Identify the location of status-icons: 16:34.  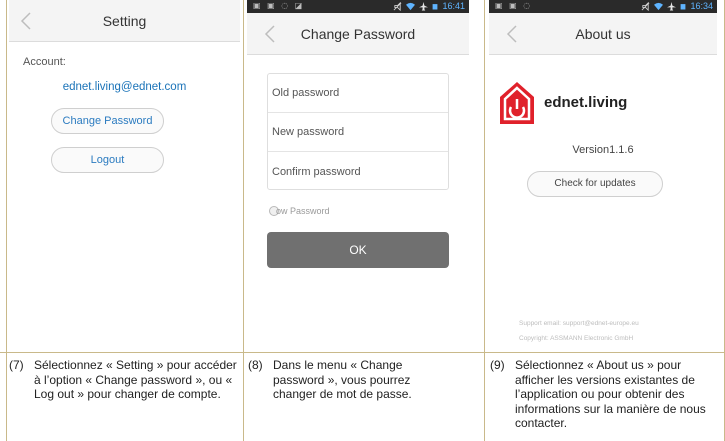
(677, 6).